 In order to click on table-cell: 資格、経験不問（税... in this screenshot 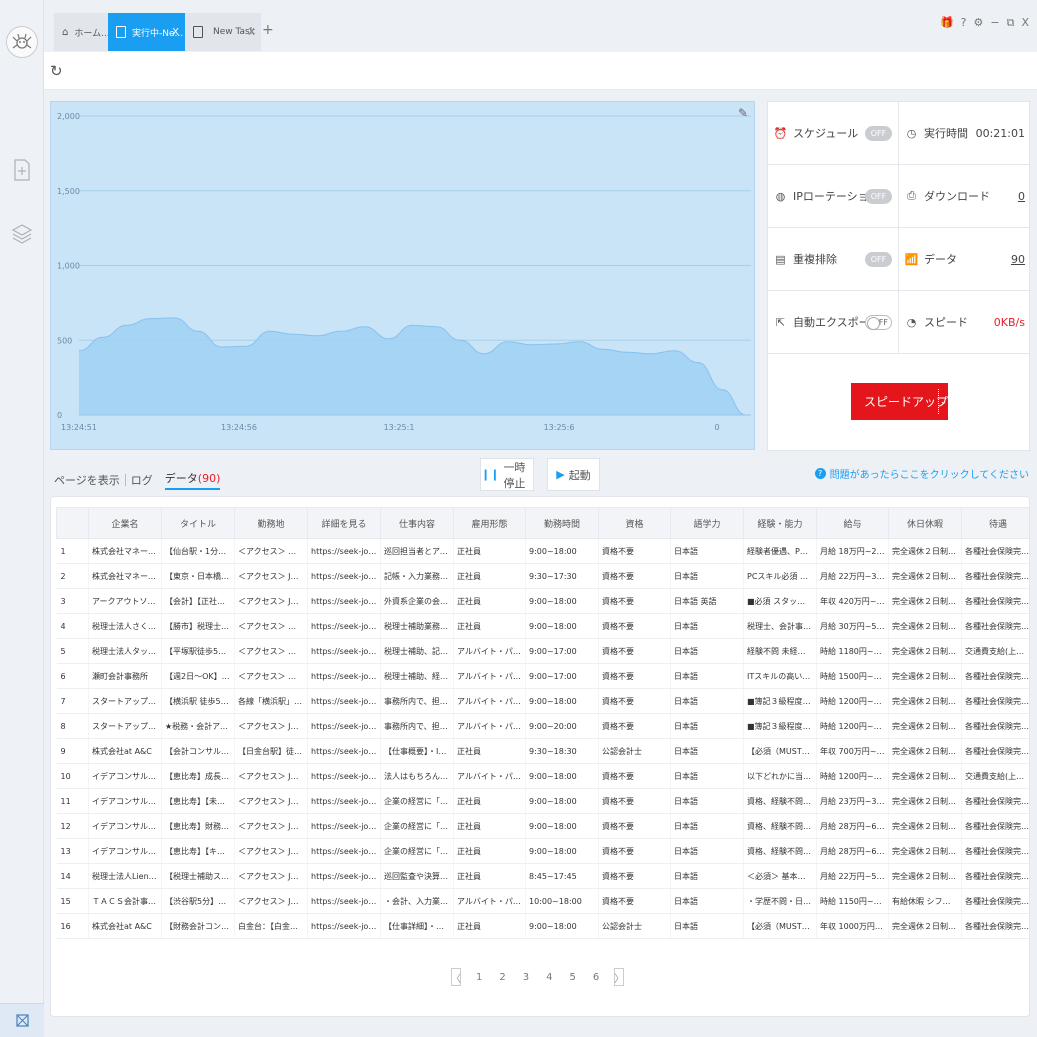, I will do `click(780, 826)`.